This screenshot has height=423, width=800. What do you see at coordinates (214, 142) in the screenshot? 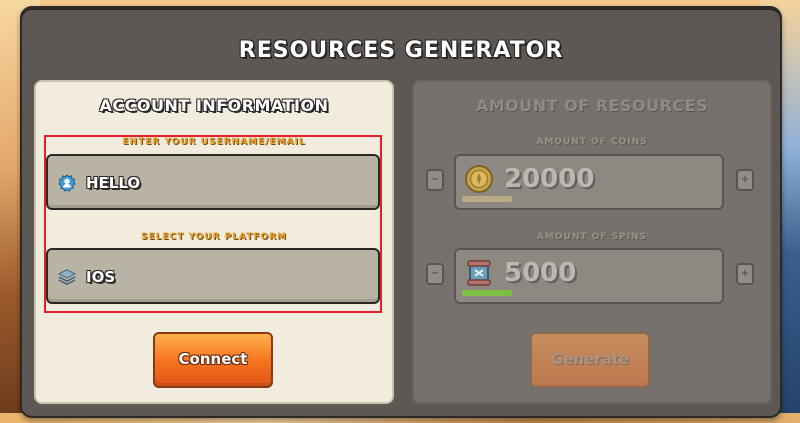
I see `username-label: ENTER YOUR USERNAME/EMAIL` at bounding box center [214, 142].